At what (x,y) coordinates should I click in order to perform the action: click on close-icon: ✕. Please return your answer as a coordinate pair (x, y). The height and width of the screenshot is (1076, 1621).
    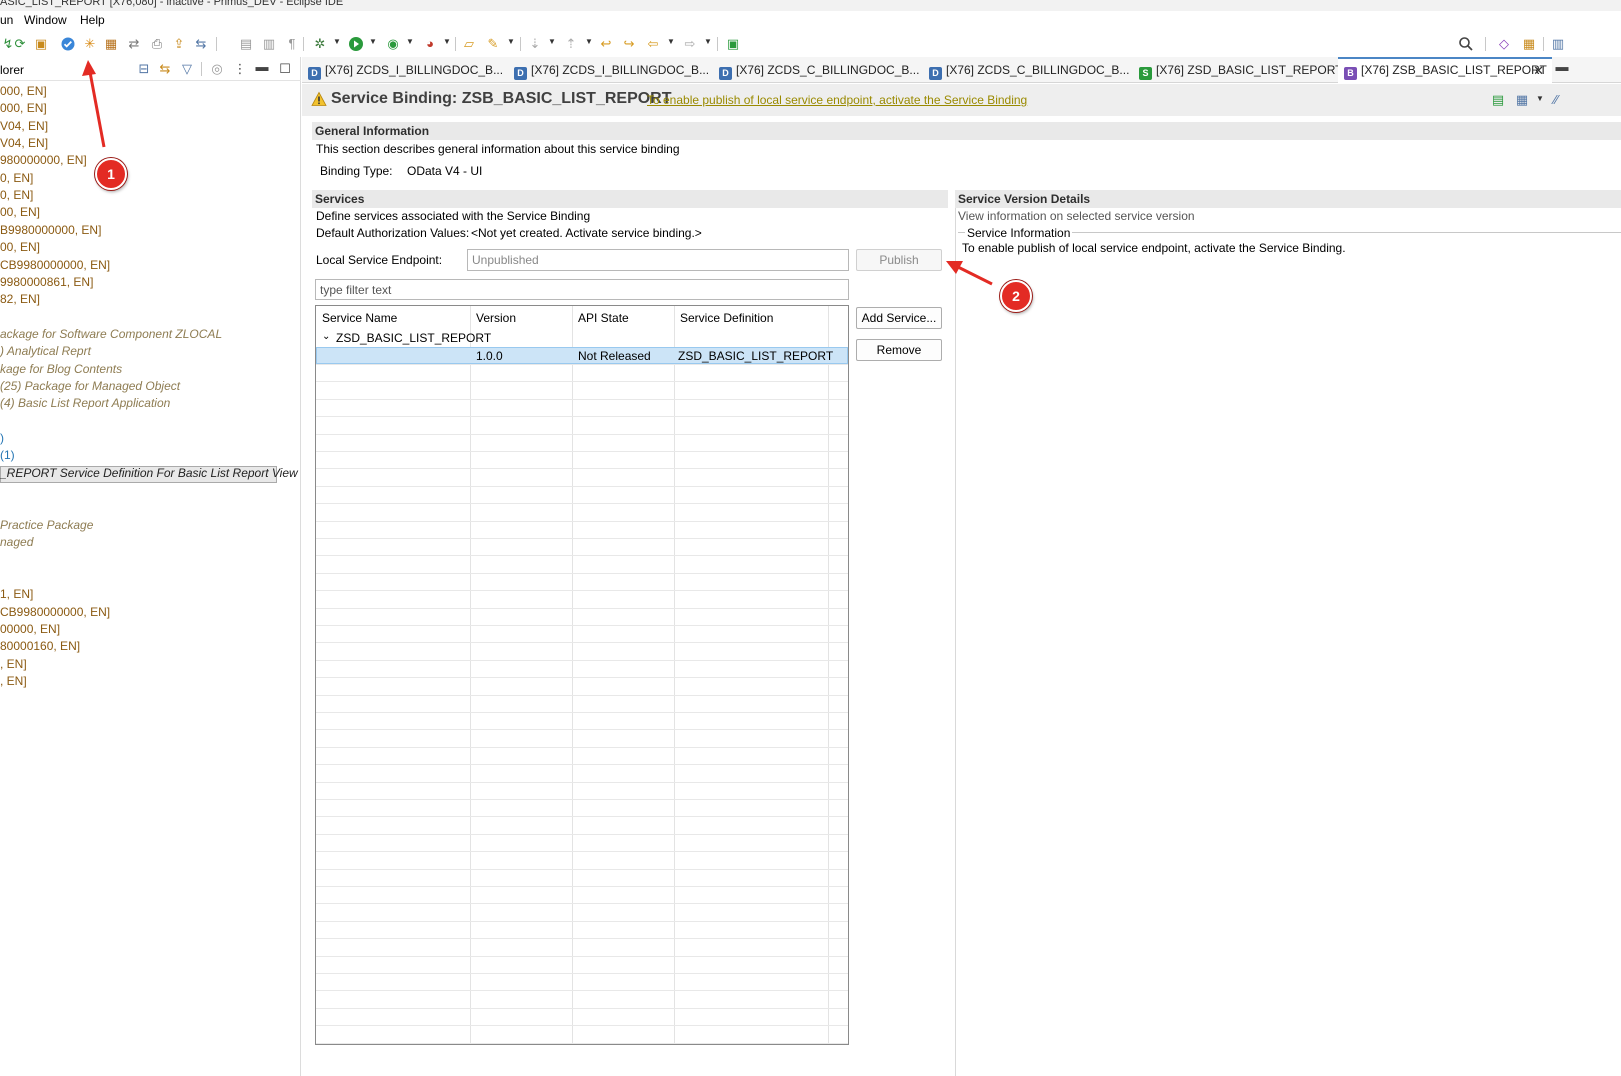
    Looking at the image, I should click on (1538, 71).